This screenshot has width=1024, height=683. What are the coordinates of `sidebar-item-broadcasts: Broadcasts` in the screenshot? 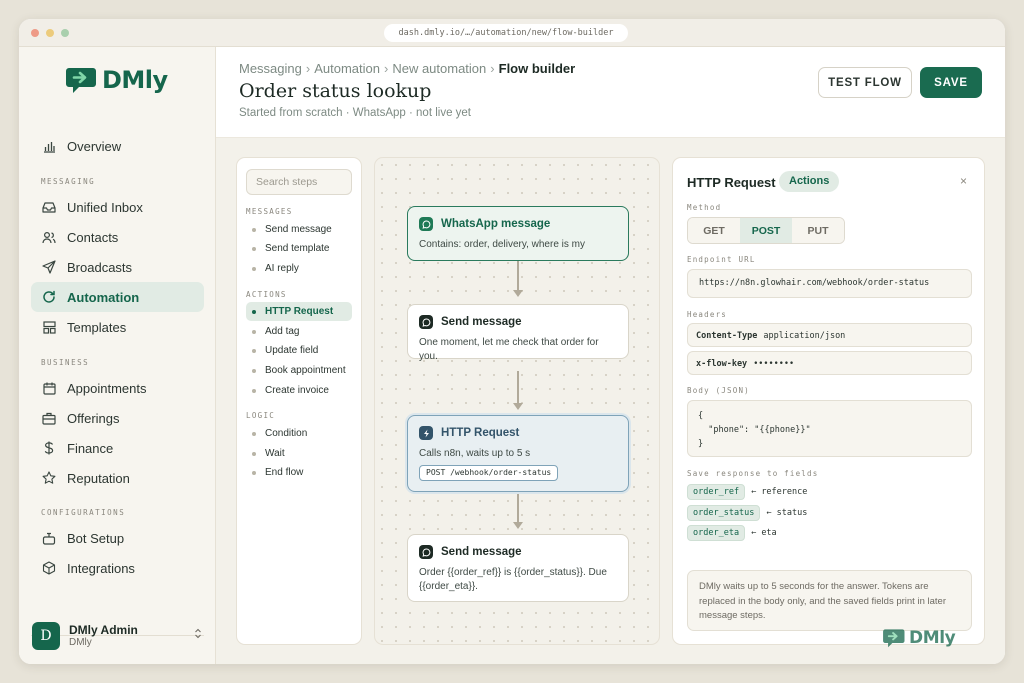 It's located at (117, 267).